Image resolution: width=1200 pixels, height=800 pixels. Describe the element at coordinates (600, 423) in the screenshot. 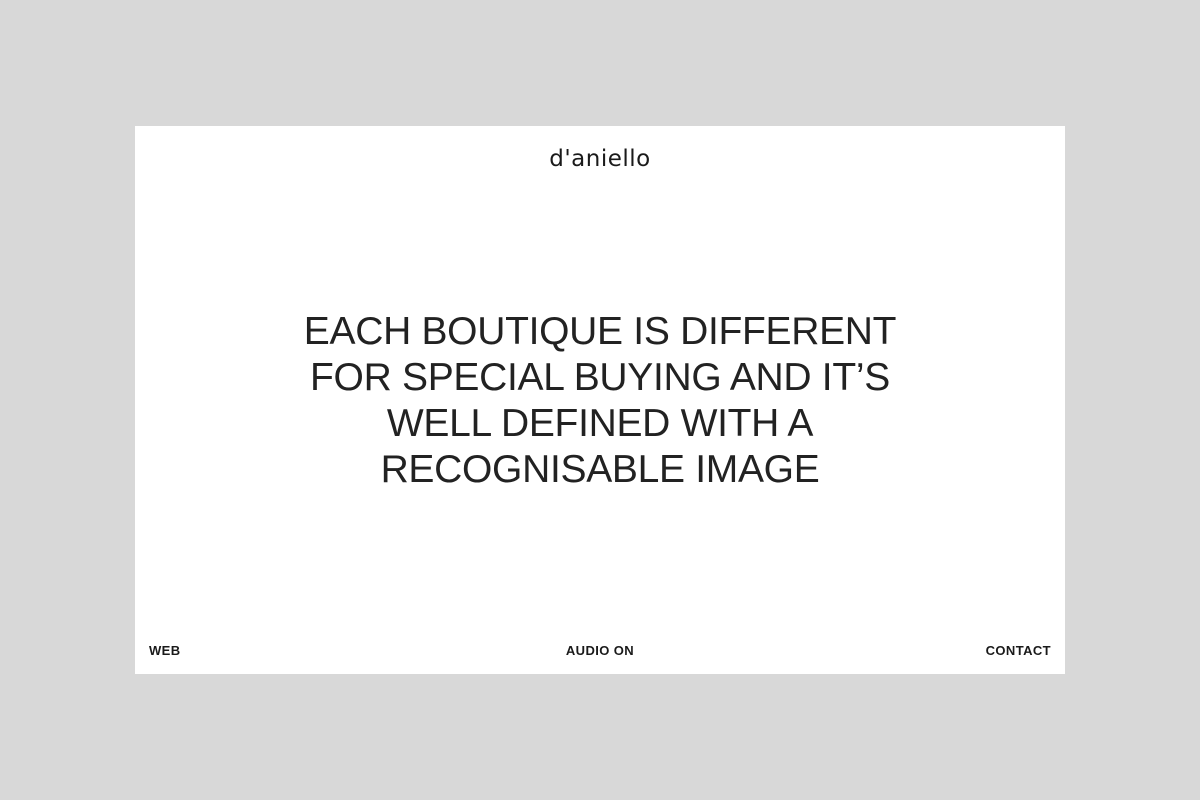

I see `headline-line: WELL DEFINED WITH A` at that location.